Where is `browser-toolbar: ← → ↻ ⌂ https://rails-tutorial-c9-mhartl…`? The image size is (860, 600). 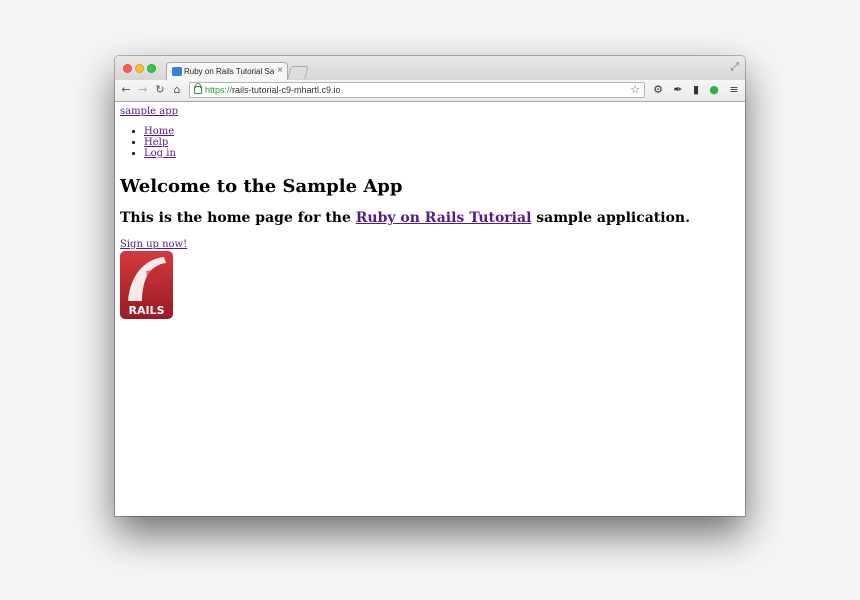 browser-toolbar: ← → ↻ ⌂ https://rails-tutorial-c9-mhartl… is located at coordinates (430, 91).